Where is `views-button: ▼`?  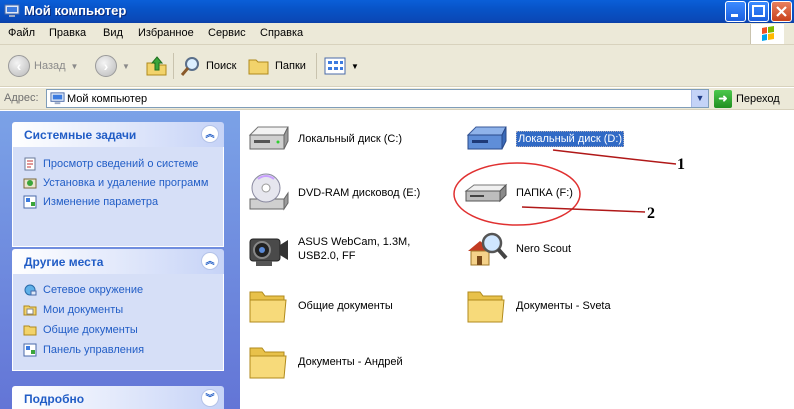 views-button: ▼ is located at coordinates (341, 66).